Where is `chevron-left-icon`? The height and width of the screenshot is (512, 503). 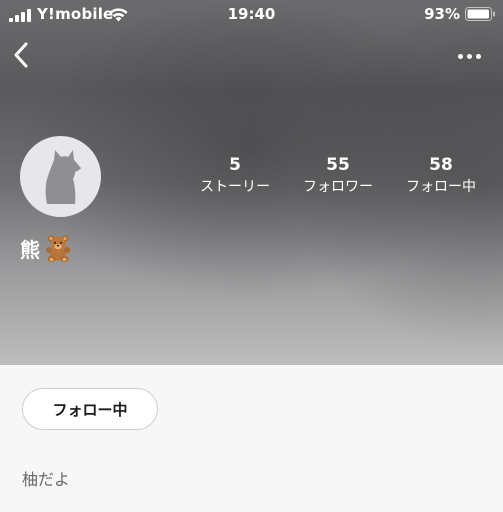 chevron-left-icon is located at coordinates (21, 55).